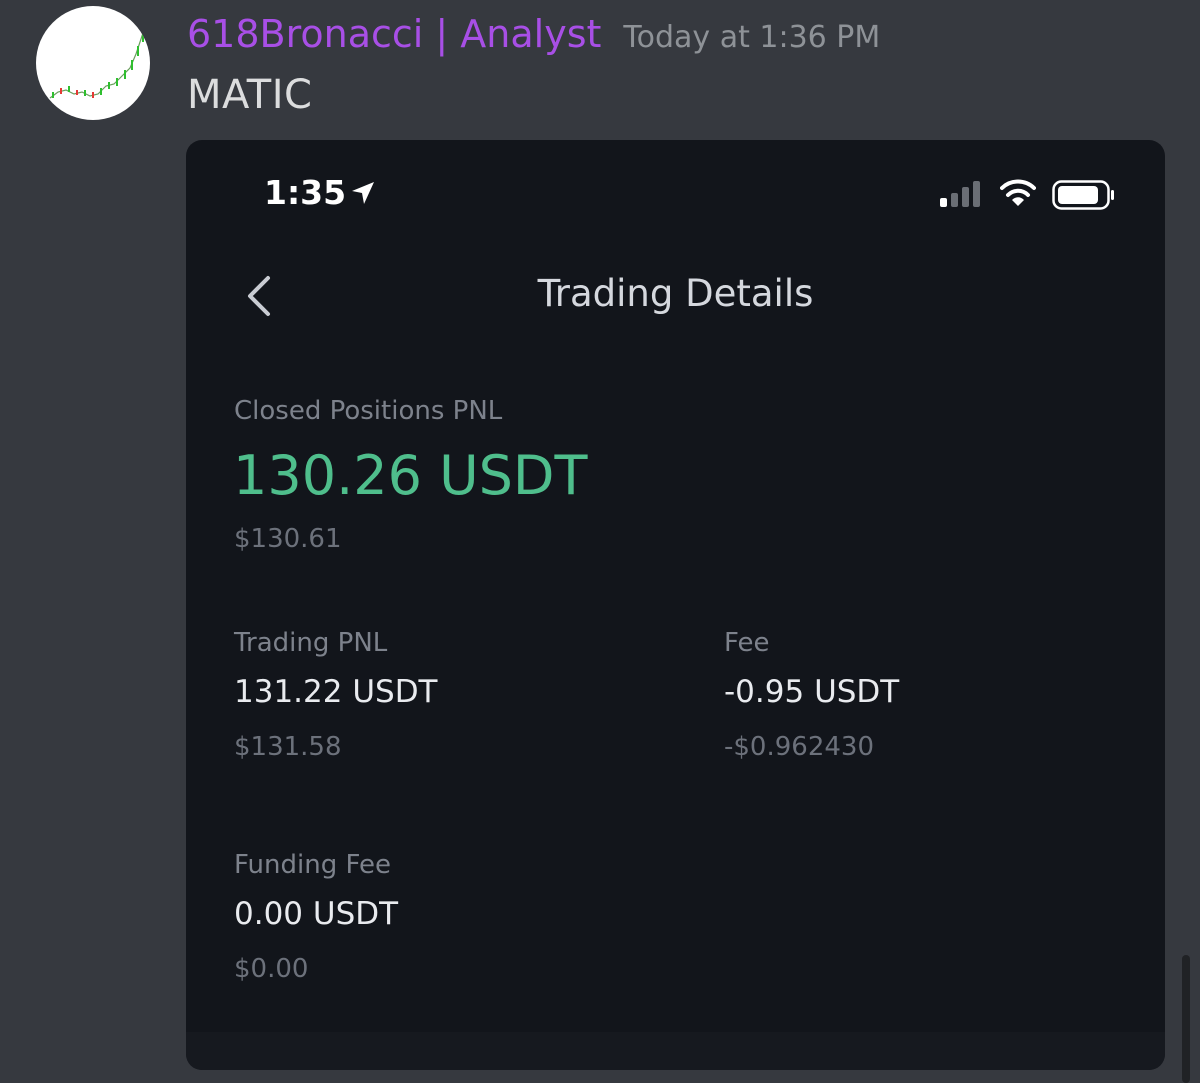 The height and width of the screenshot is (1083, 1200). Describe the element at coordinates (394, 34) in the screenshot. I see `username: 618Bronacci | Analyst` at that location.